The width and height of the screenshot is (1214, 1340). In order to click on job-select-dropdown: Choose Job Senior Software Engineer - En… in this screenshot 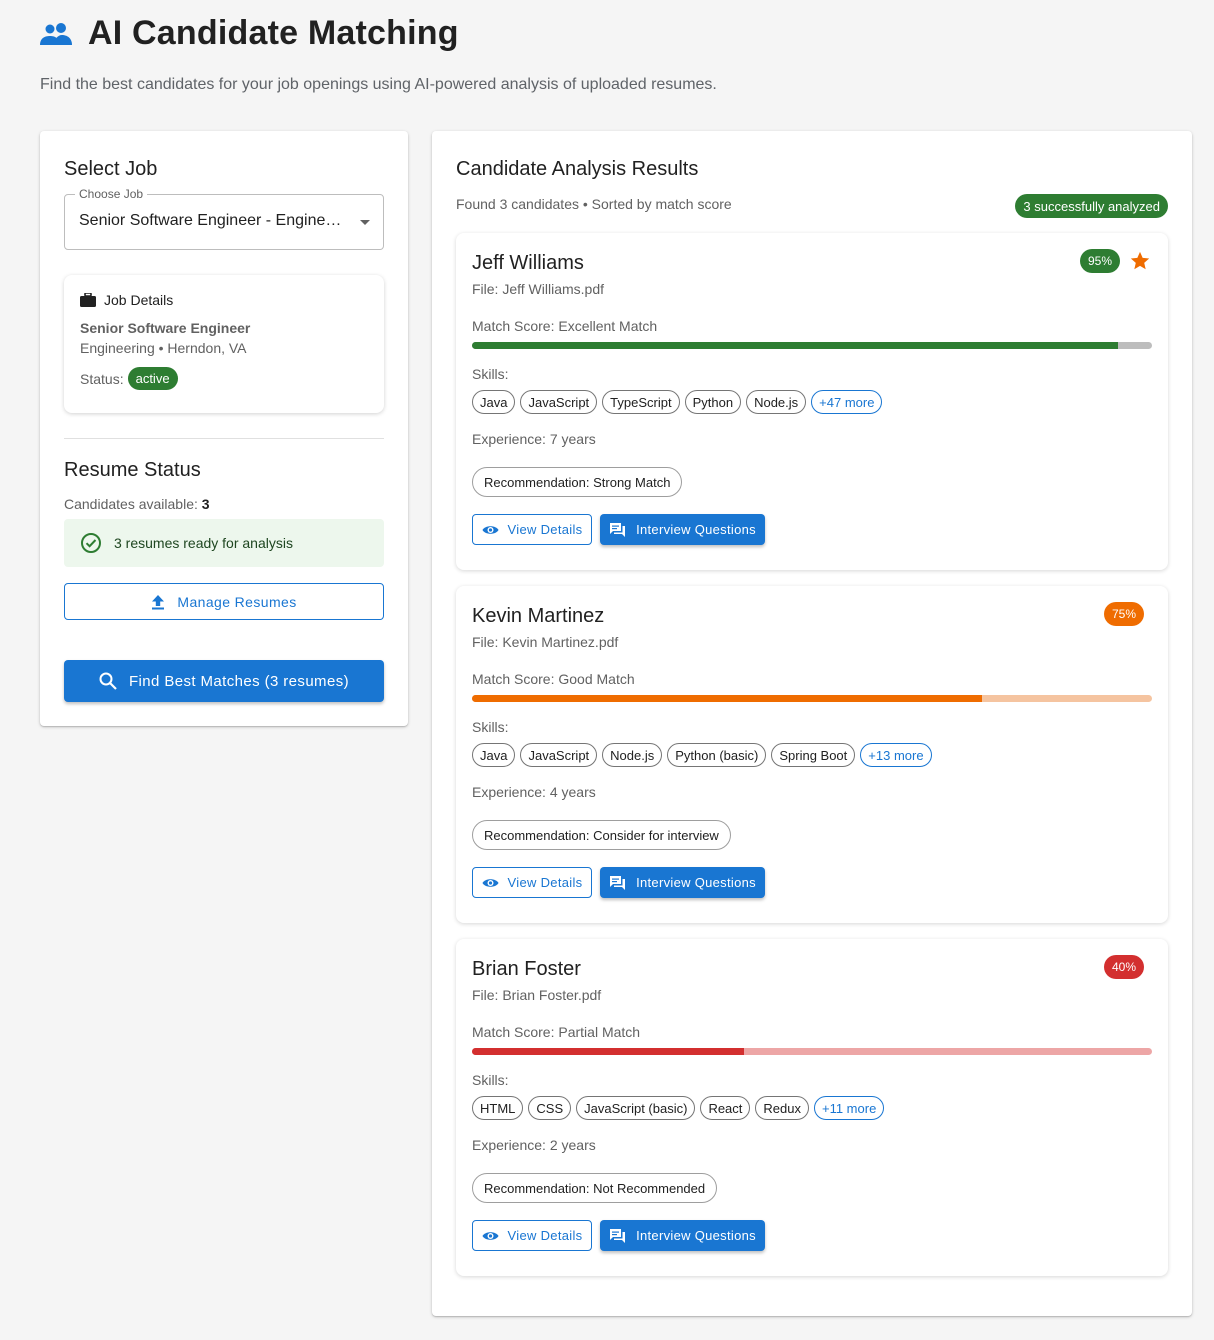, I will do `click(224, 218)`.